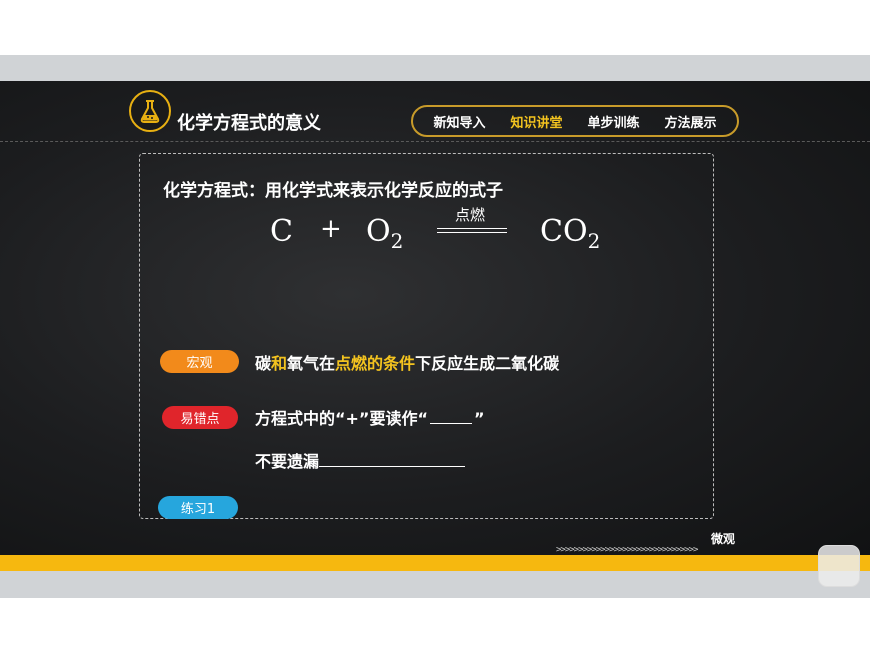 This screenshot has width=870, height=653. I want to click on nav-item-training: 单步训练, so click(613, 121).